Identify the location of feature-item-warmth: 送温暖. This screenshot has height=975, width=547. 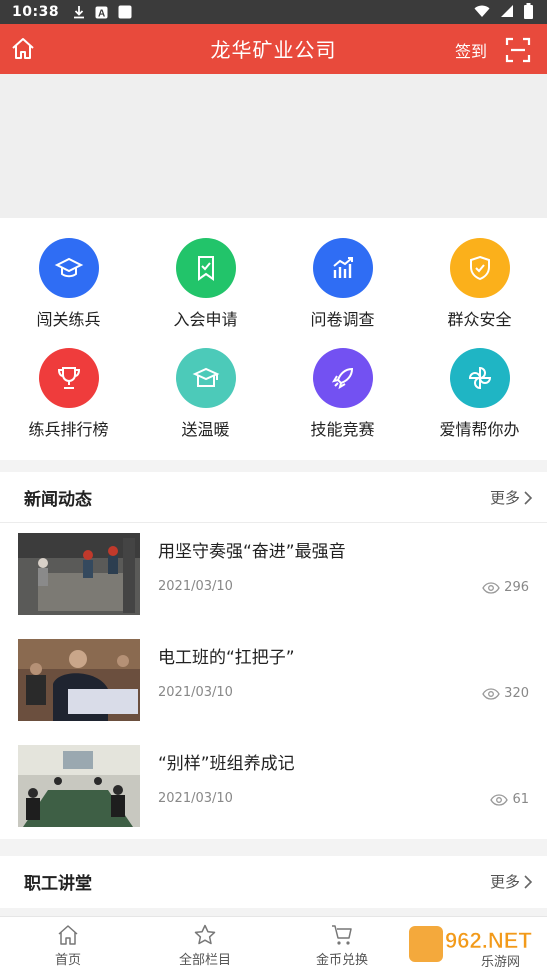
(205, 394).